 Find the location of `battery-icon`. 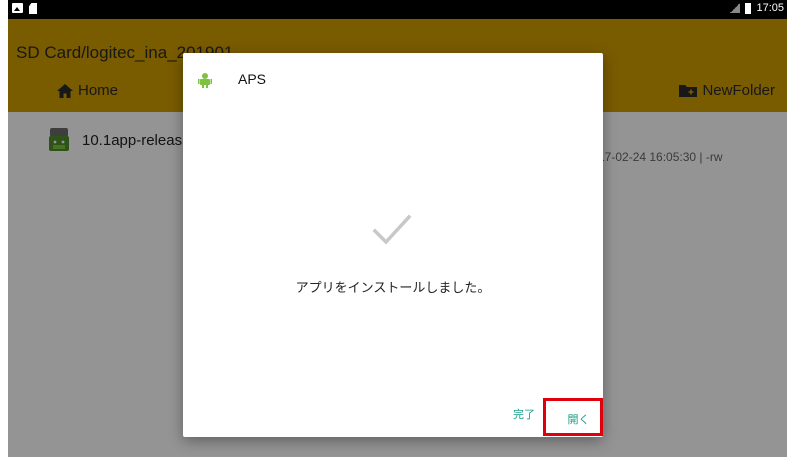

battery-icon is located at coordinates (748, 8).